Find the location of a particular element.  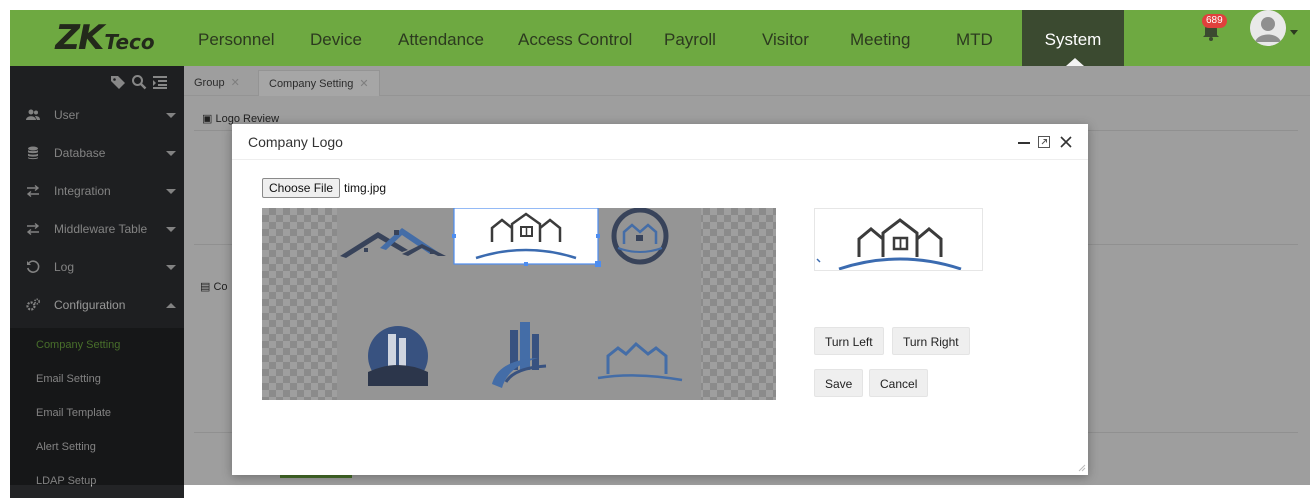

dialog-title: Company Logo is located at coordinates (295, 142).